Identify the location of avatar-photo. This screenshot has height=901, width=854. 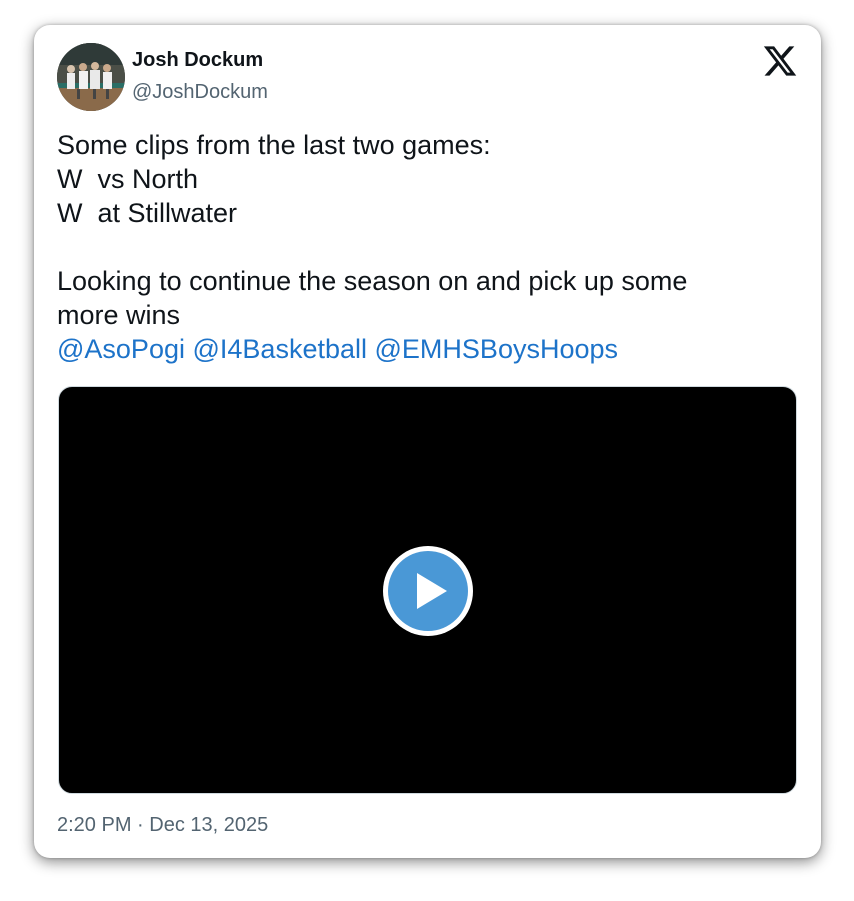
(91, 77).